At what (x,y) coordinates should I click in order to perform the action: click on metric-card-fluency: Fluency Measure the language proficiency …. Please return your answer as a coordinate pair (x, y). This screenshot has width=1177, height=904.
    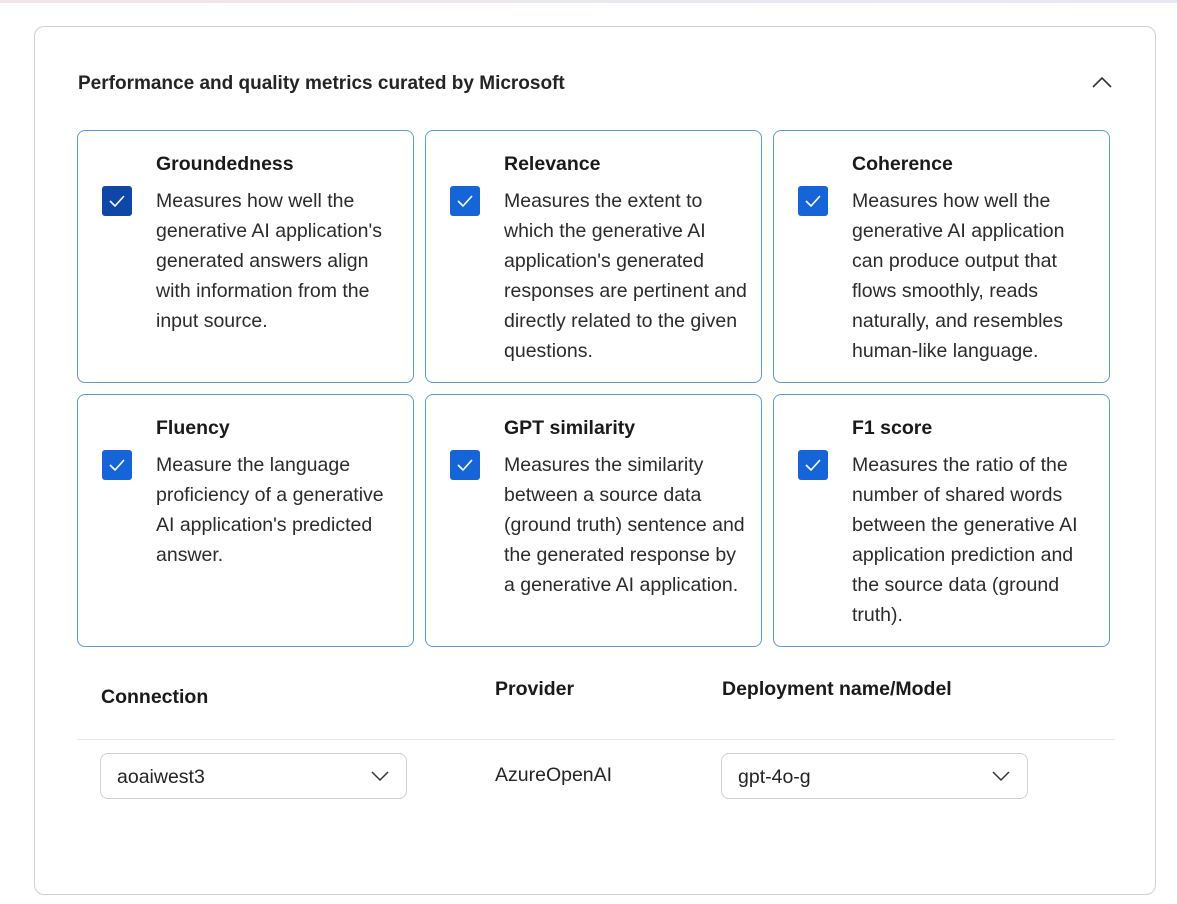
    Looking at the image, I should click on (245, 520).